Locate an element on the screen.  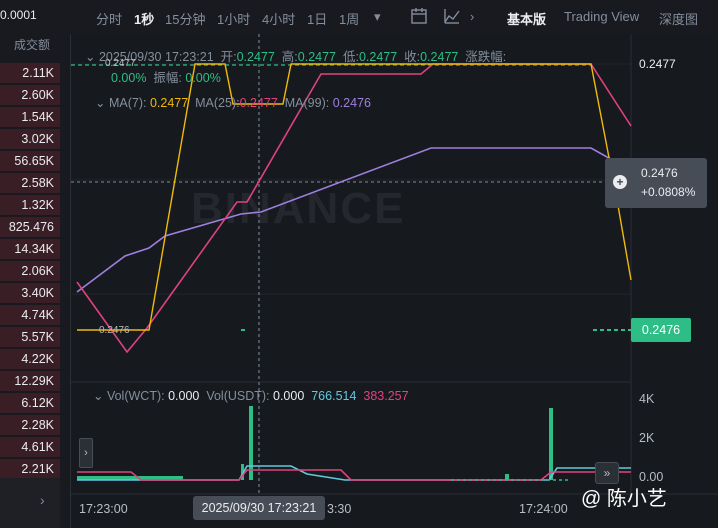
orderbook-row: 6.12K is located at coordinates (30, 403).